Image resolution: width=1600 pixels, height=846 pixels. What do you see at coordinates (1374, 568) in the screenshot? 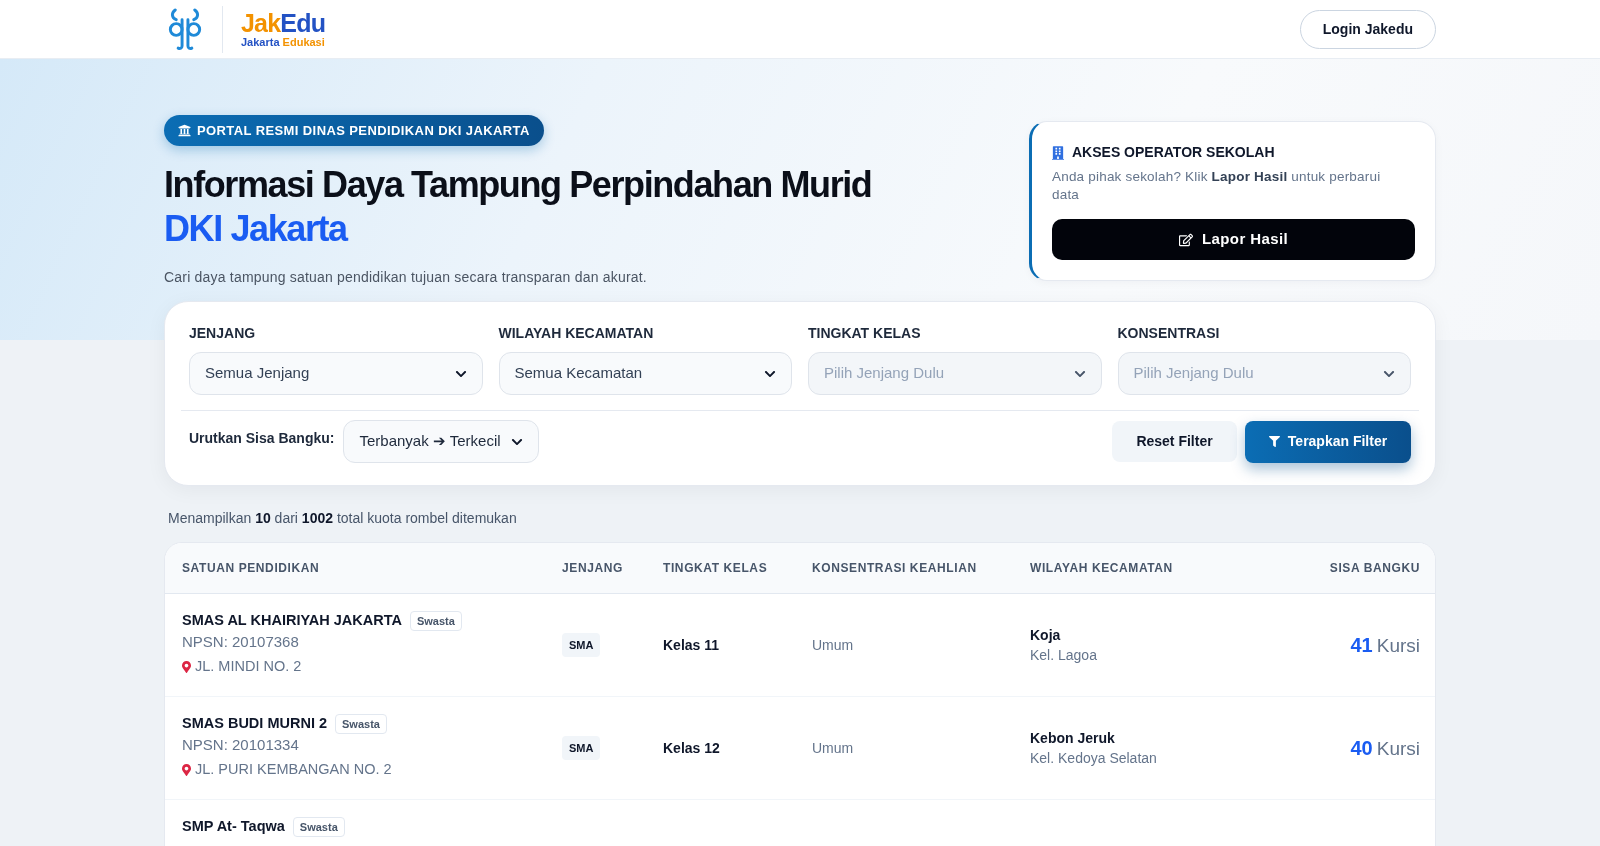
I see `column-header: SISA BANGKU` at bounding box center [1374, 568].